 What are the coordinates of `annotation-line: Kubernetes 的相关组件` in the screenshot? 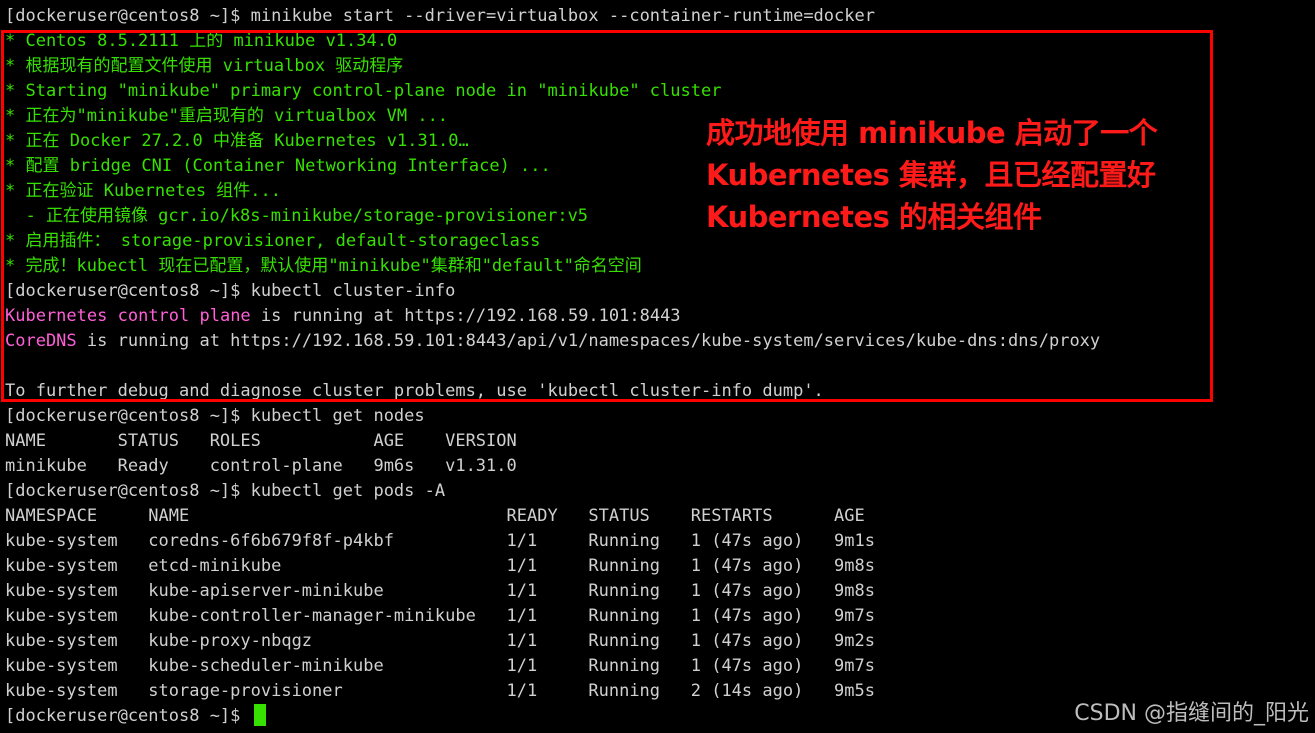 It's located at (874, 217).